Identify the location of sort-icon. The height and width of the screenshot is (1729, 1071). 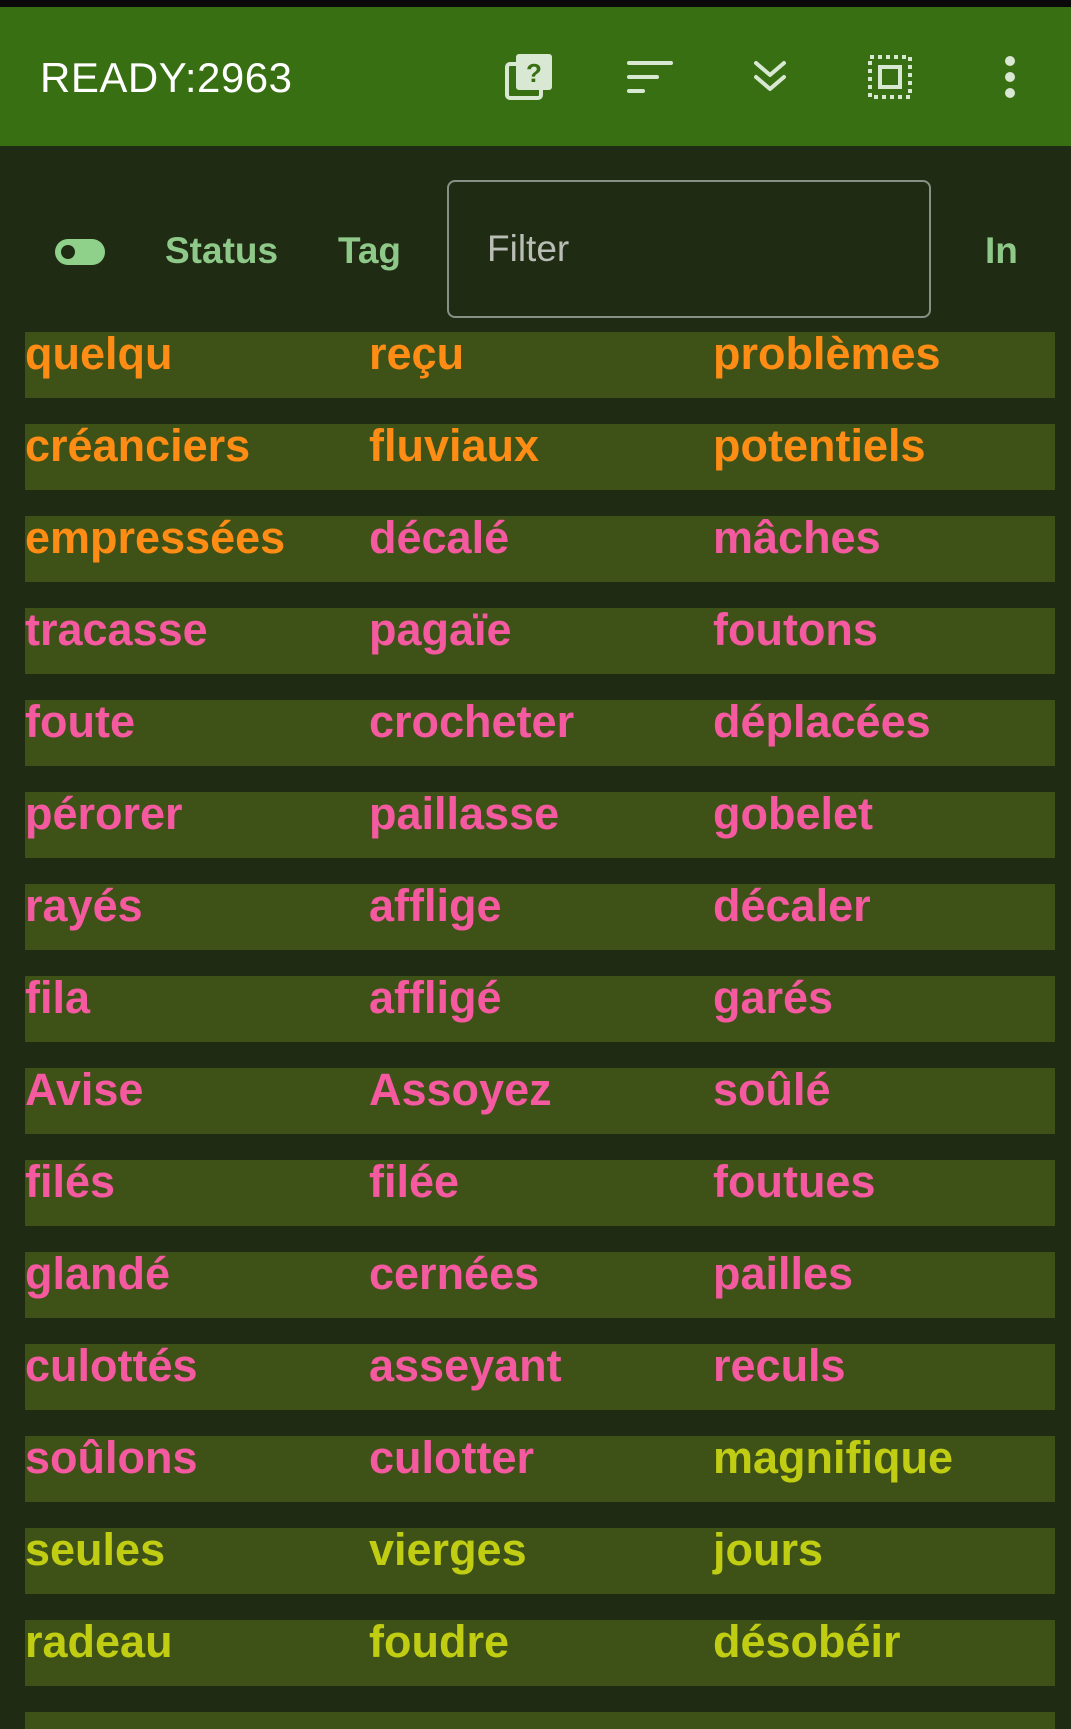
(650, 77).